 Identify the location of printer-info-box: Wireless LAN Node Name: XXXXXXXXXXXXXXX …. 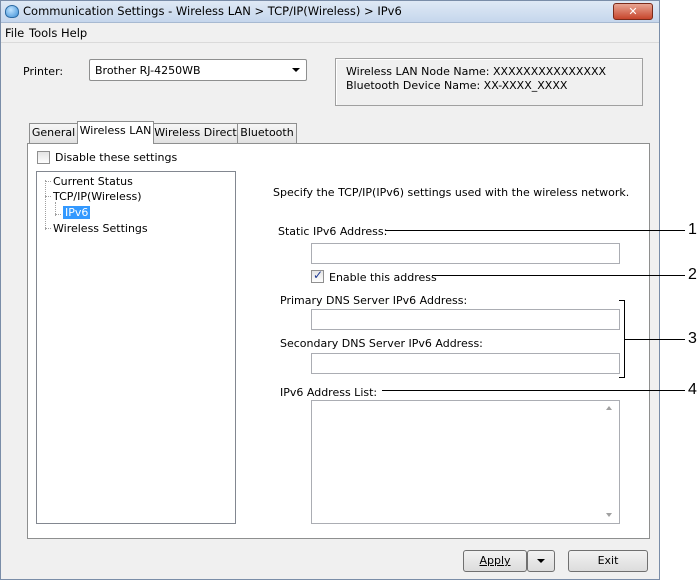
(489, 82).